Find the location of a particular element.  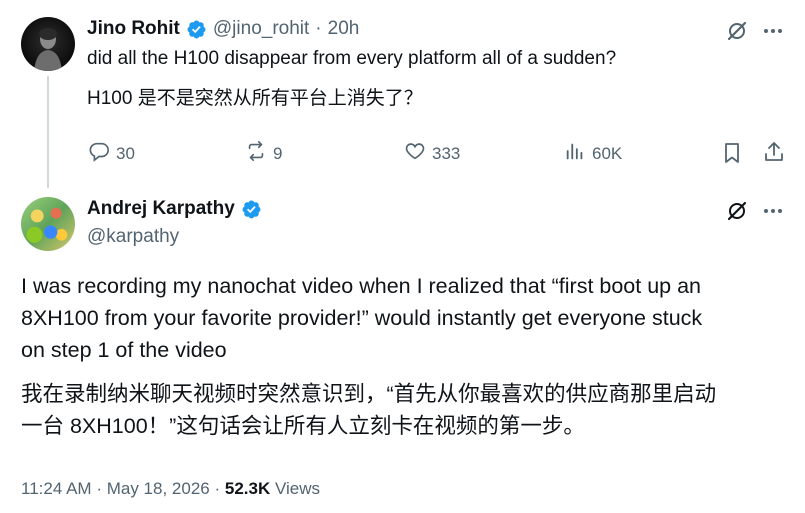

tweet-meta: 11:24 AM · May 18, 2026 · 52.3K Views is located at coordinates (170, 489).